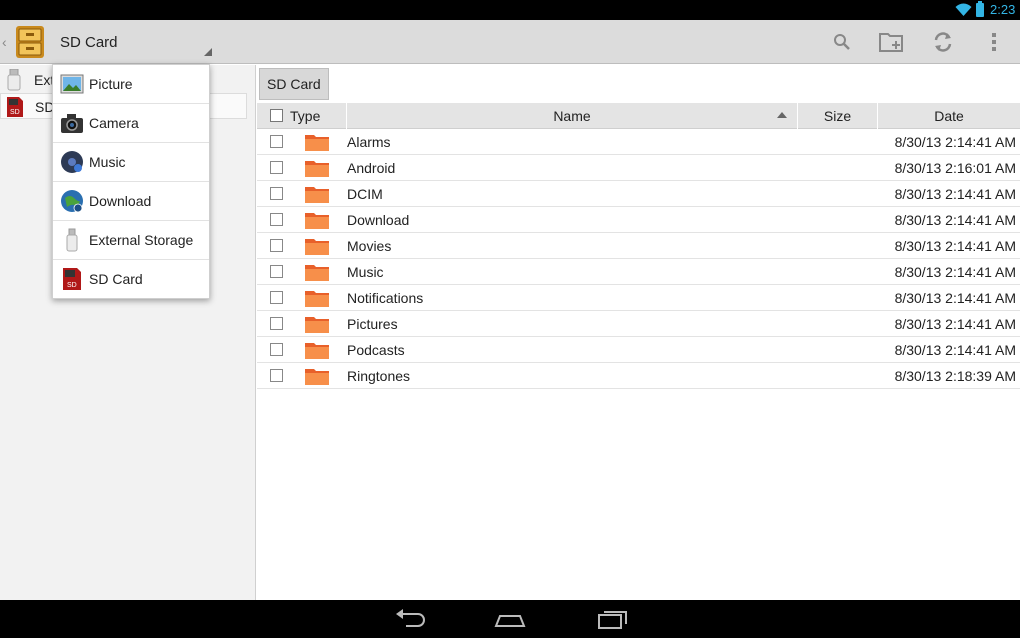 Image resolution: width=1020 pixels, height=638 pixels. Describe the element at coordinates (980, 9) in the screenshot. I see `battery-icon` at that location.